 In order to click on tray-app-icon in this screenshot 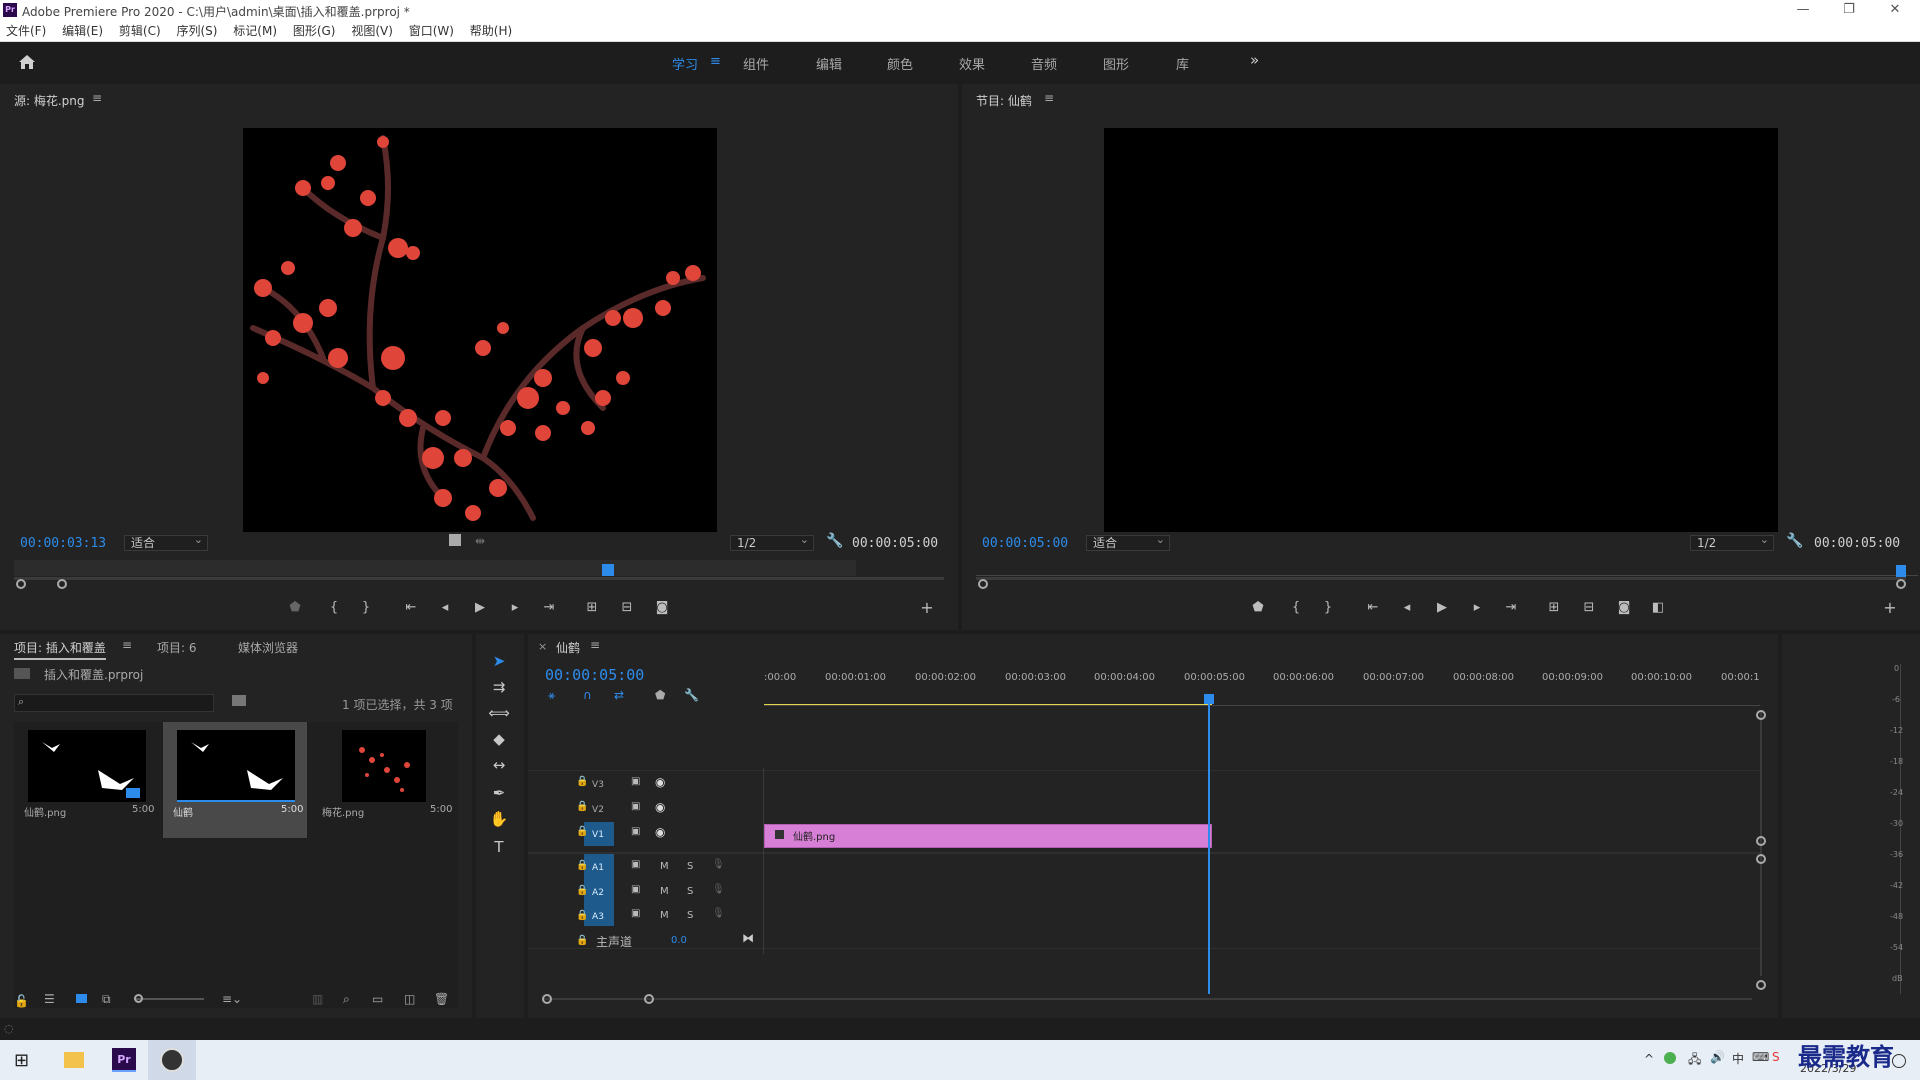, I will do `click(1670, 1058)`.